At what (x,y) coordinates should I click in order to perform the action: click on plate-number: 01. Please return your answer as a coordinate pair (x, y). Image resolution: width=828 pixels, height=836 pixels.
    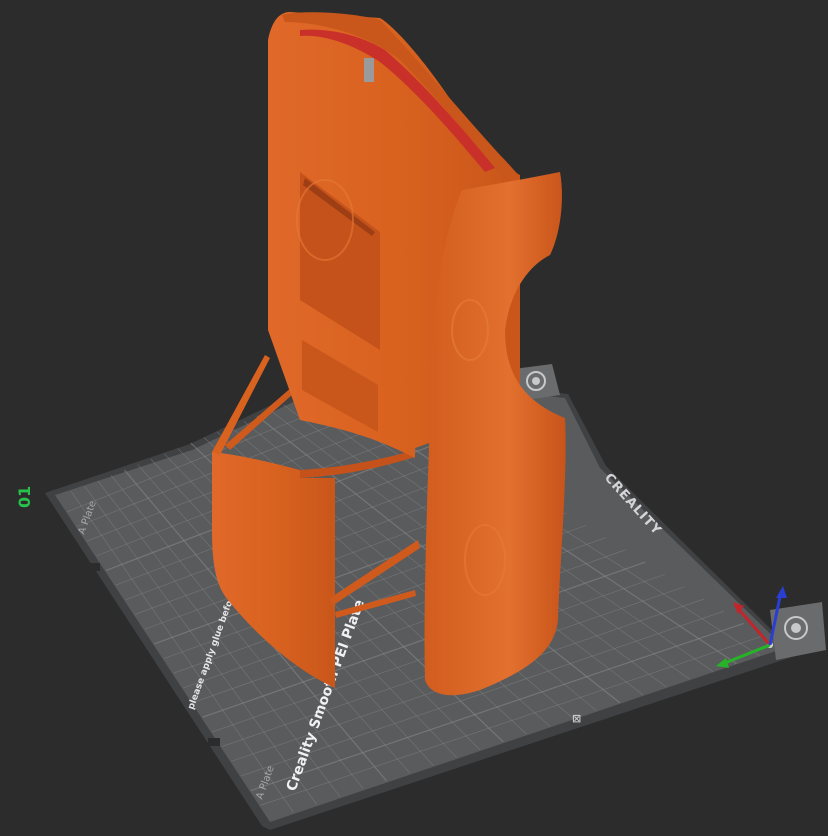
    Looking at the image, I should click on (24, 497).